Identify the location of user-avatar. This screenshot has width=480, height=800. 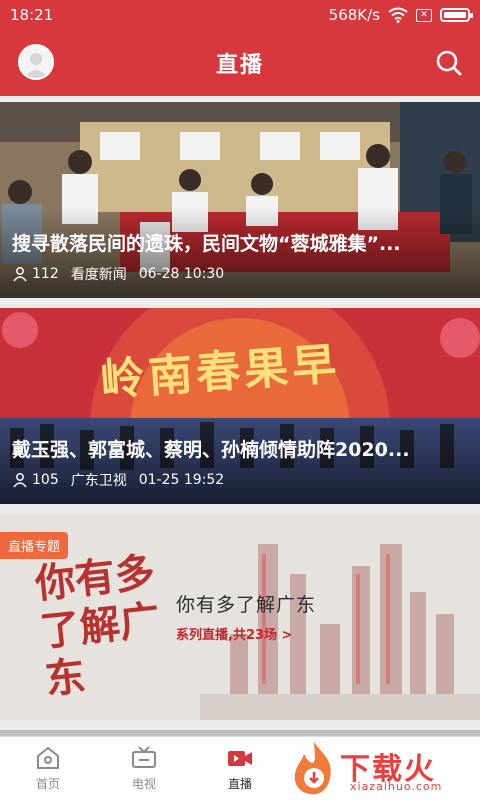
(36, 62).